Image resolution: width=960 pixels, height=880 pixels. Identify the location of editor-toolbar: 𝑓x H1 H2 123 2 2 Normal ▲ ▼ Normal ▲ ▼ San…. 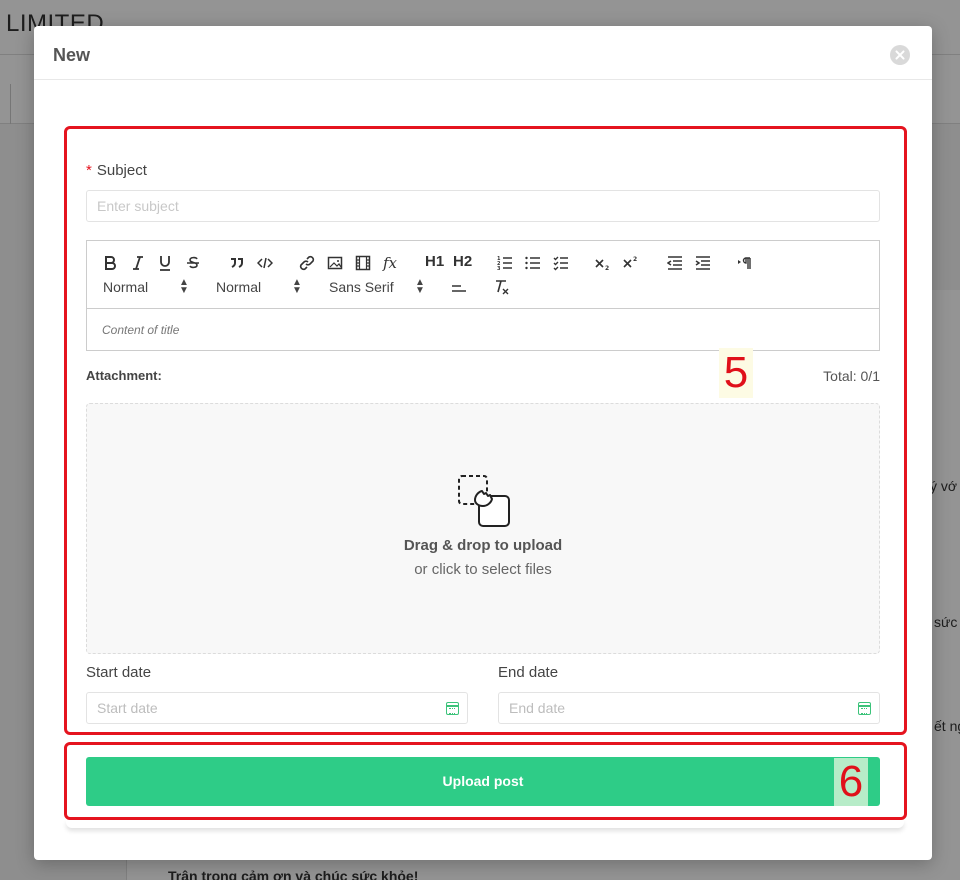
(483, 275).